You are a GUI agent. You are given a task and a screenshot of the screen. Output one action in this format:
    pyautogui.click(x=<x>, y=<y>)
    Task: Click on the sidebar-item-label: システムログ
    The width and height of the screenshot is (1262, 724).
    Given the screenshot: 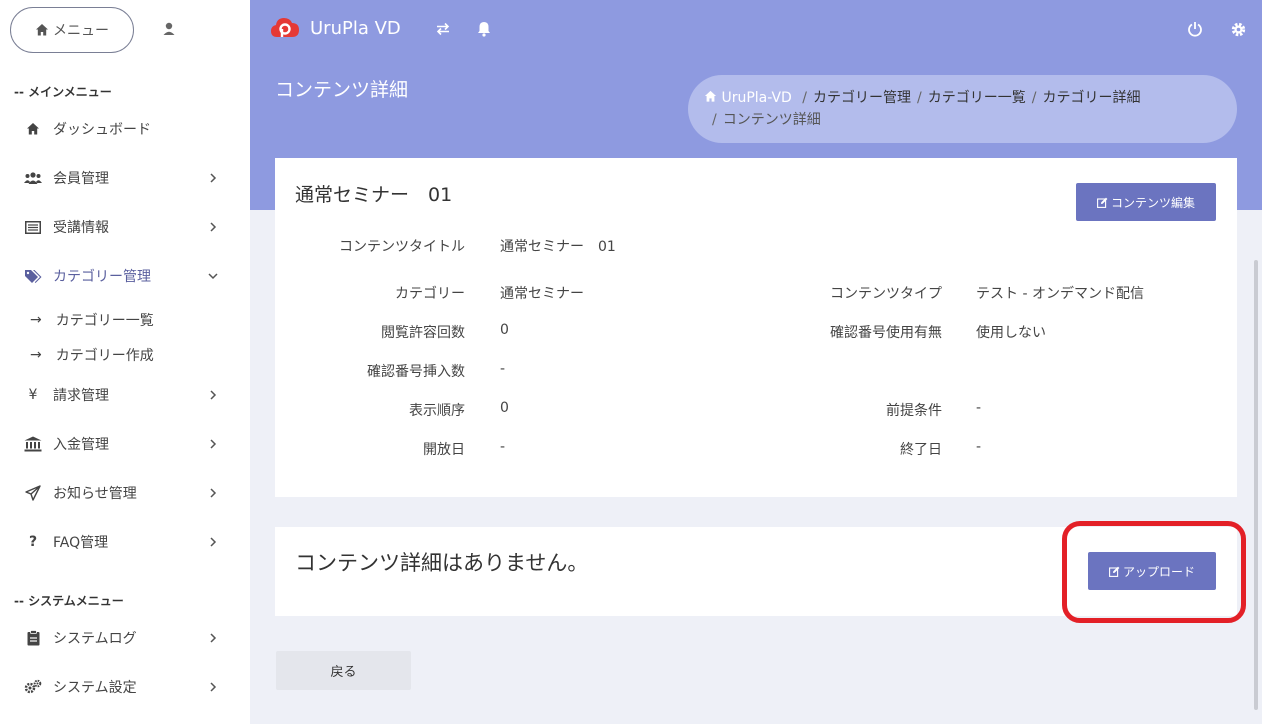 What is the action you would take?
    pyautogui.click(x=95, y=639)
    